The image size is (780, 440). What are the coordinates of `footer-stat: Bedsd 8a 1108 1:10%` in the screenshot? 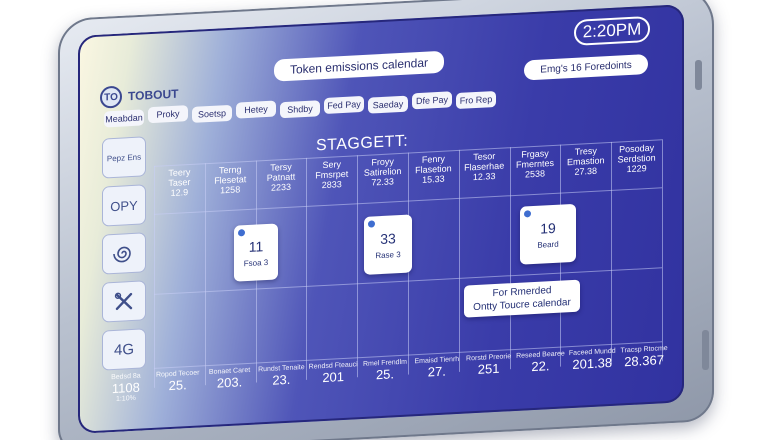 It's located at (126, 388).